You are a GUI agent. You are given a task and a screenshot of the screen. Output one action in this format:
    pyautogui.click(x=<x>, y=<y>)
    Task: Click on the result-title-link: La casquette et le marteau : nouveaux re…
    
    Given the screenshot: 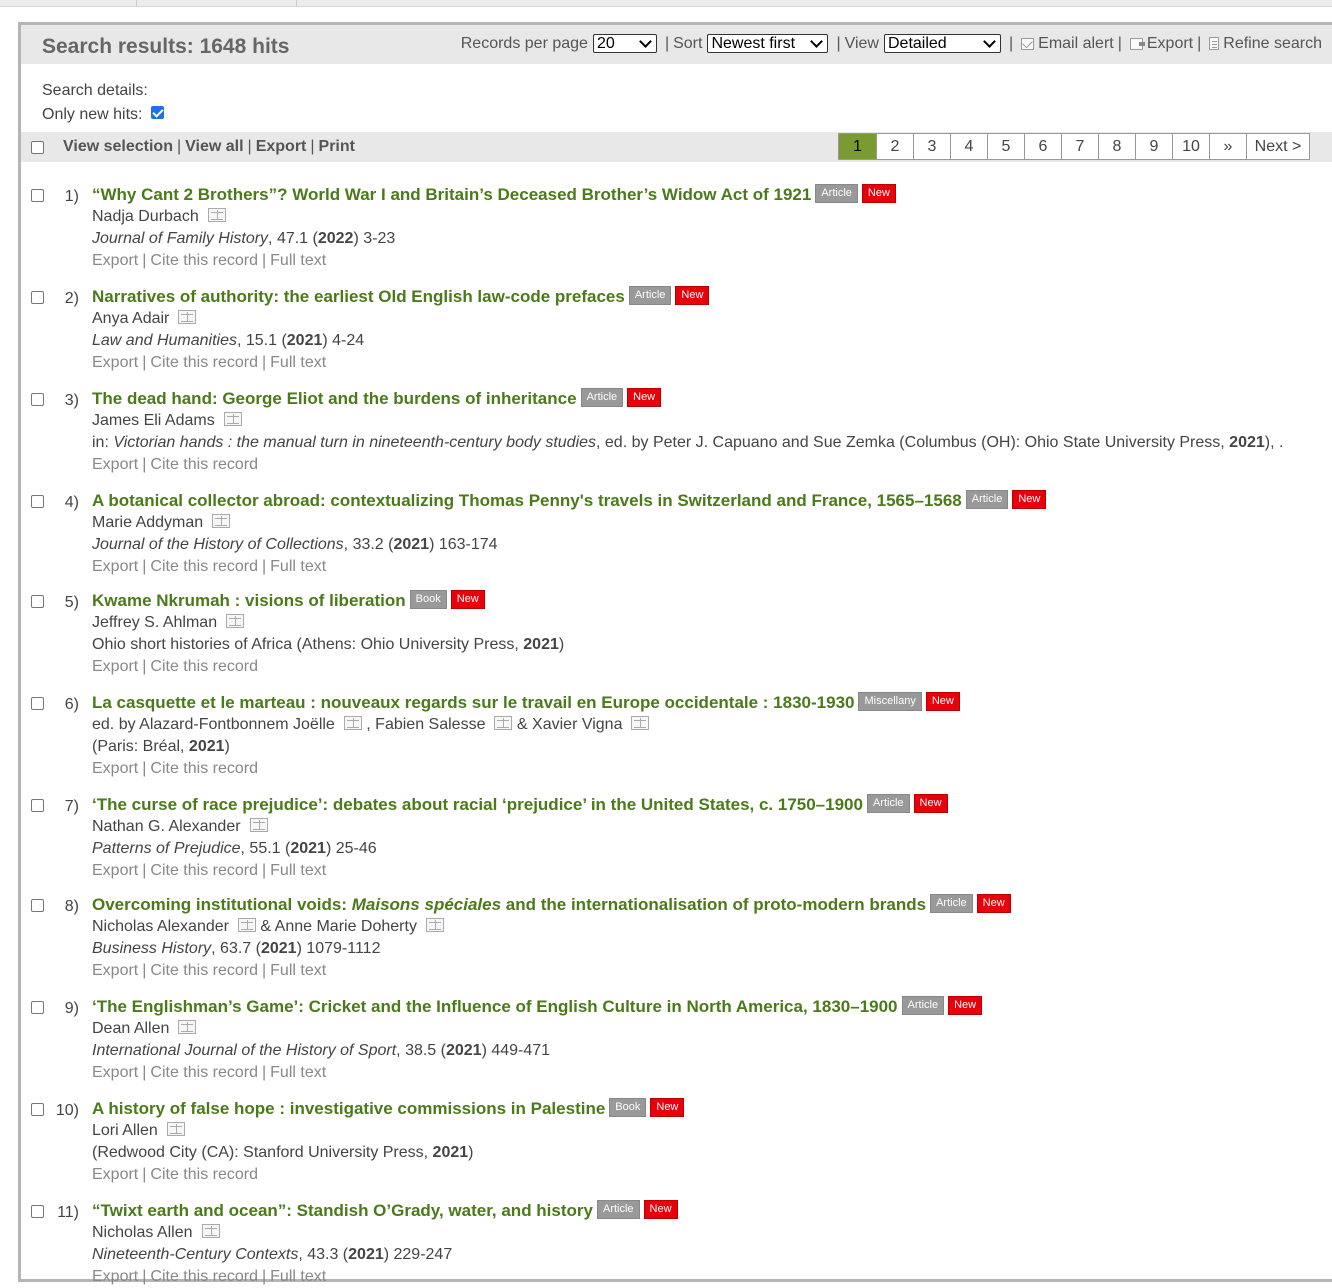 What is the action you would take?
    pyautogui.click(x=473, y=702)
    